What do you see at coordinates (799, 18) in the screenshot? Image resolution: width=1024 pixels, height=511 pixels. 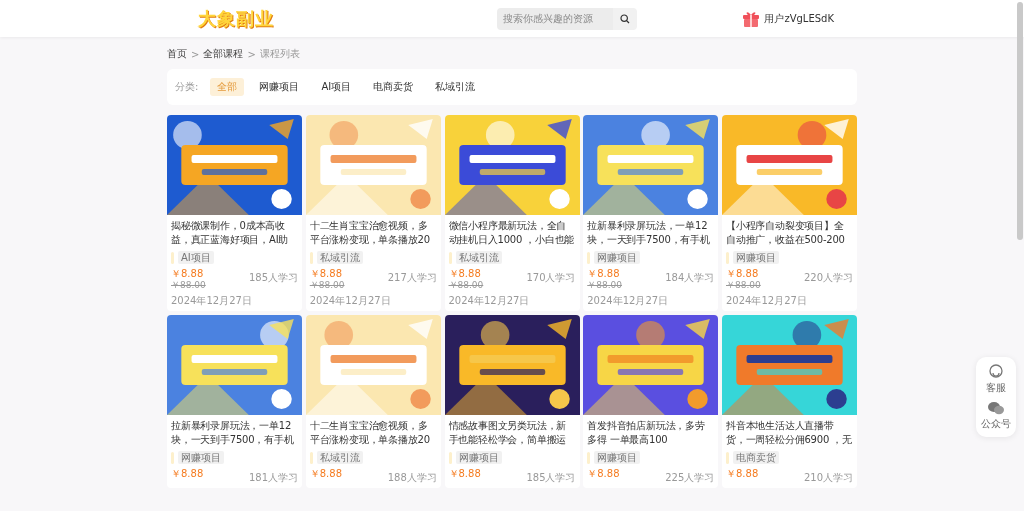 I see `username: 用户zVgLESdK` at bounding box center [799, 18].